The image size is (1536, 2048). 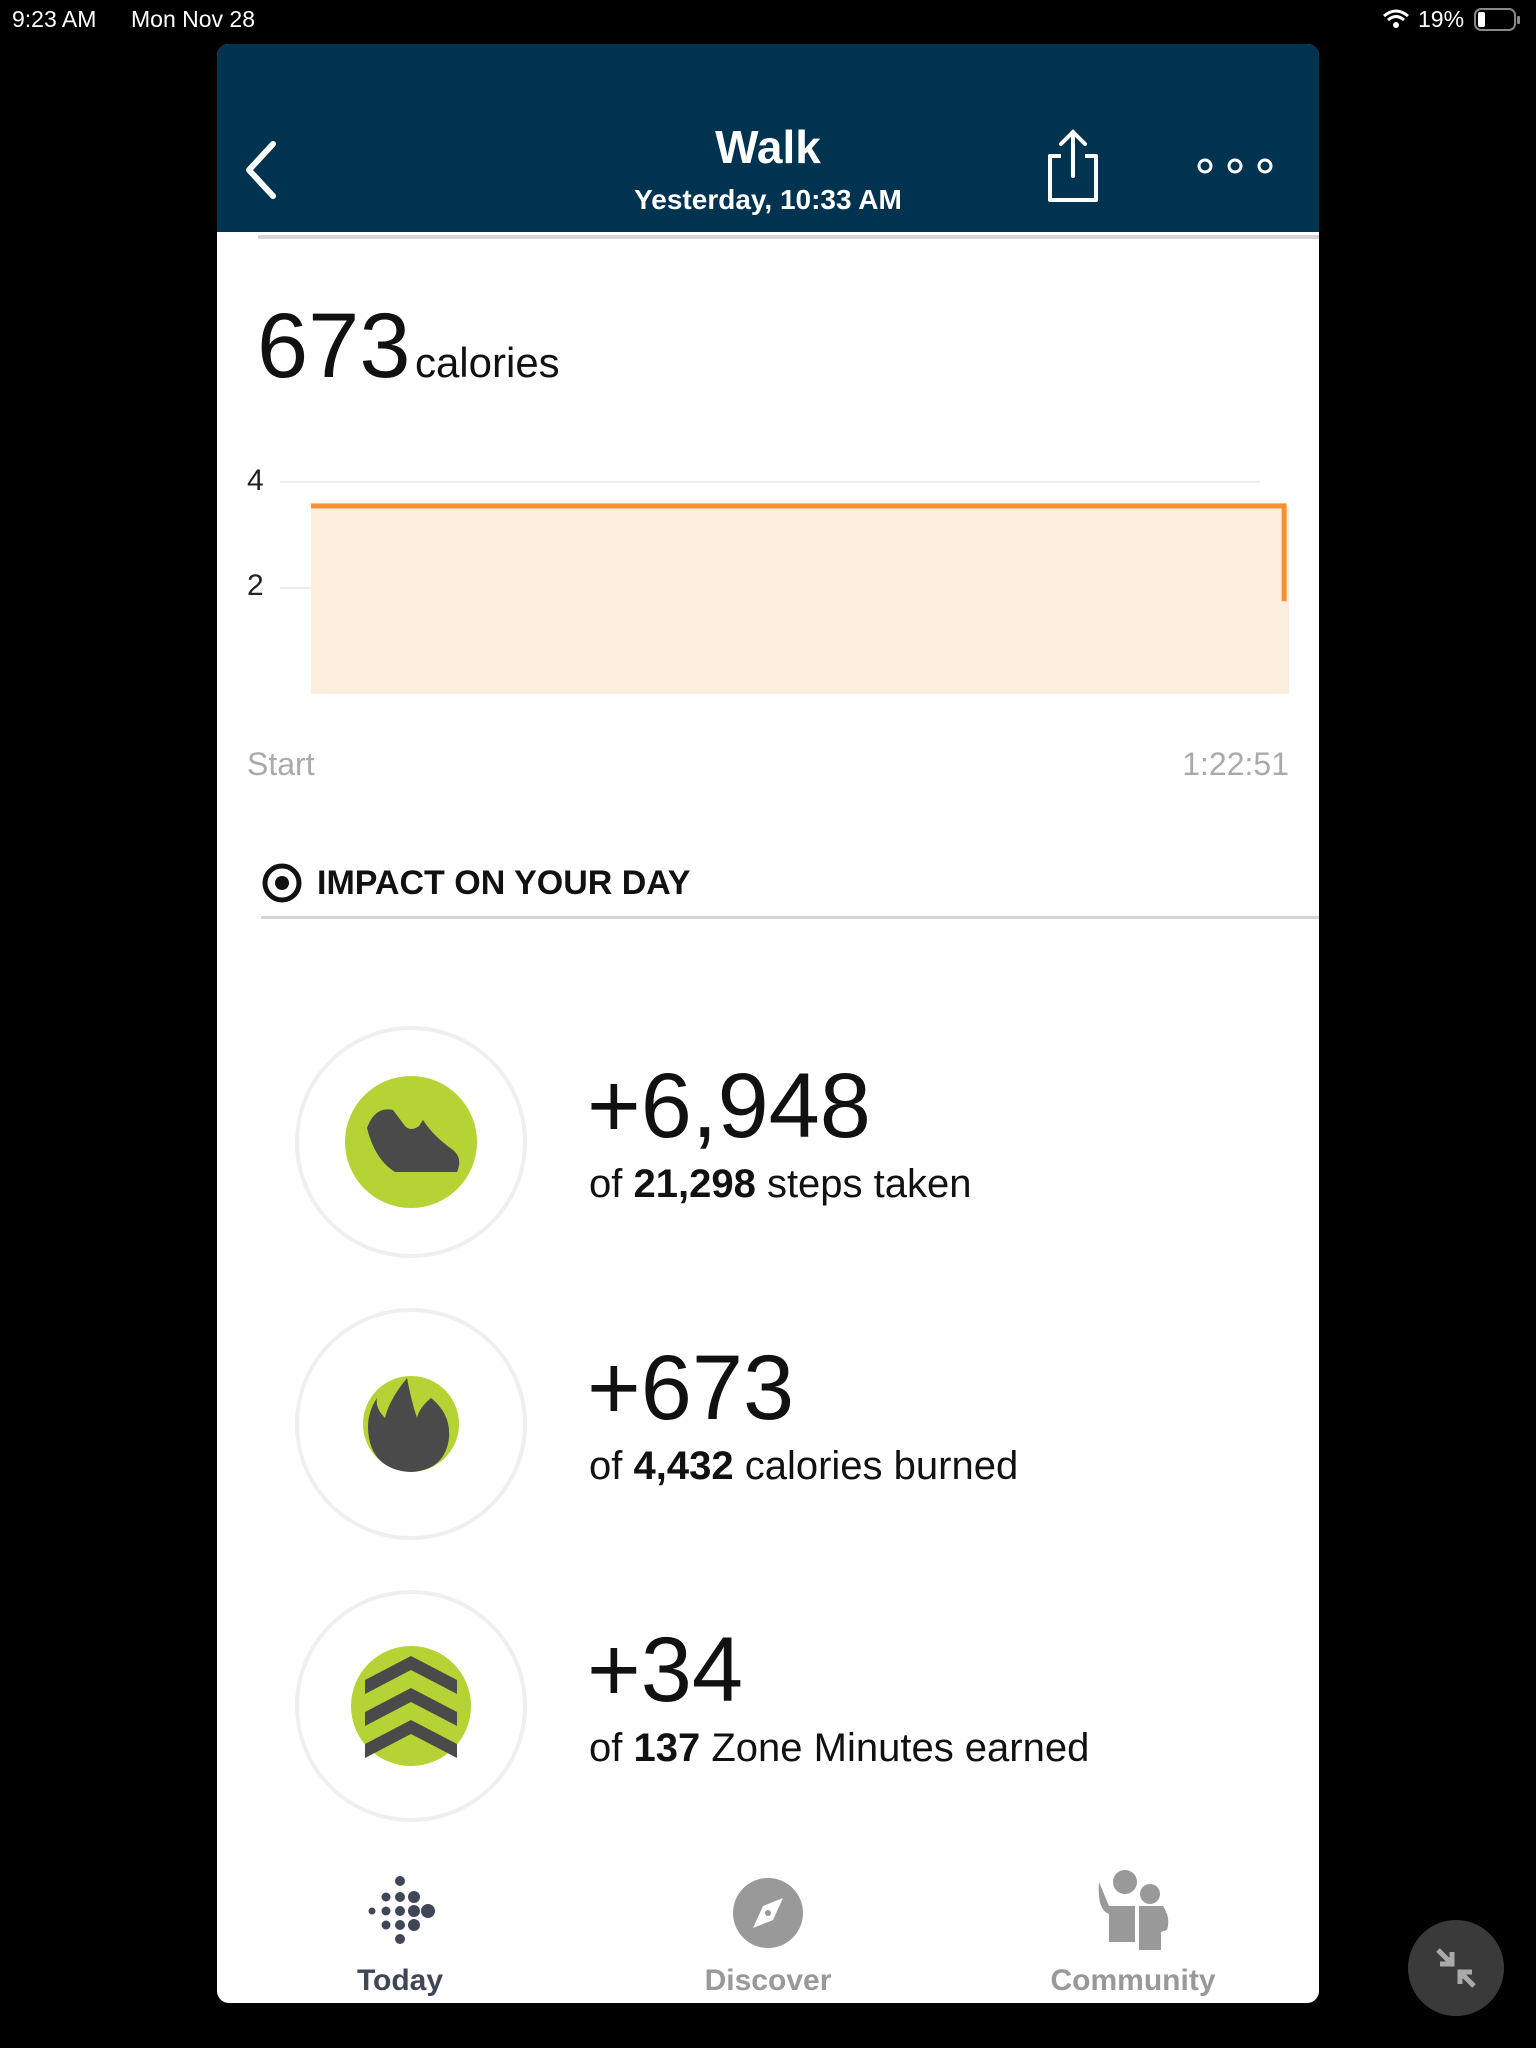 What do you see at coordinates (1235, 166) in the screenshot?
I see `more-options-icon` at bounding box center [1235, 166].